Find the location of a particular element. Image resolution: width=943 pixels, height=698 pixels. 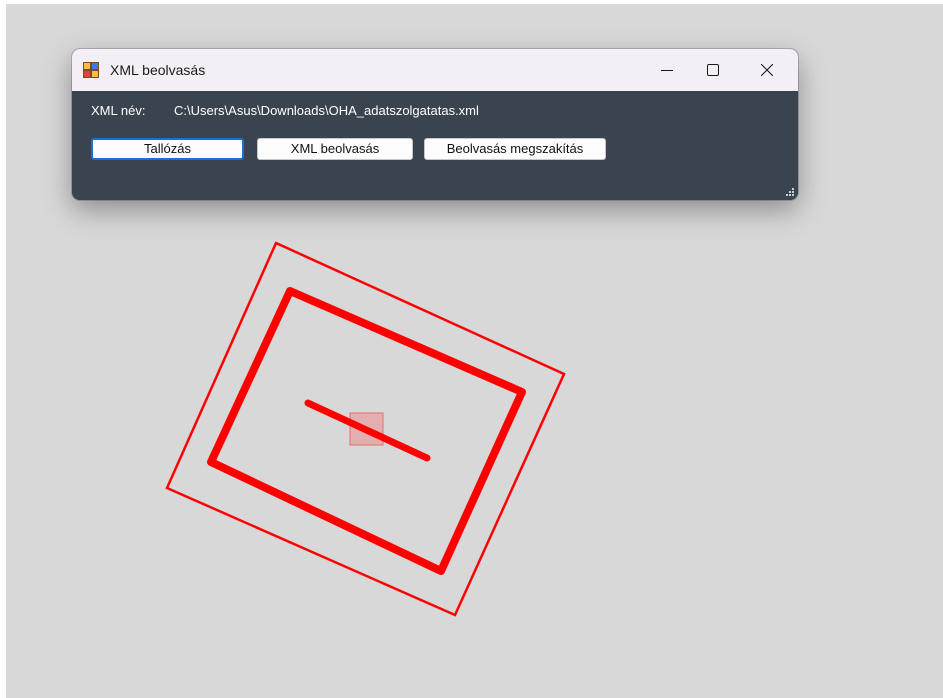

window-title: XML beolvasás is located at coordinates (158, 70).